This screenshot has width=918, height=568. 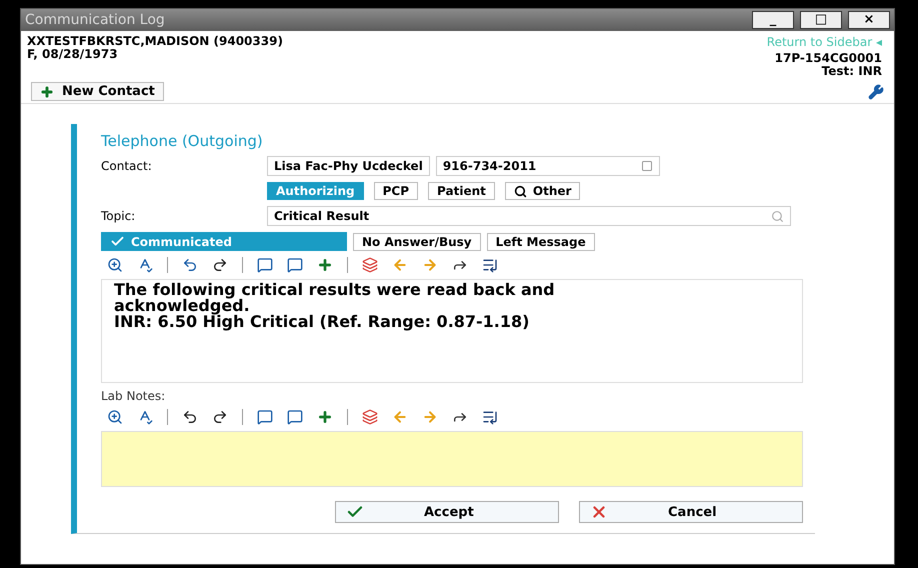 I want to click on accept-button: Accept, so click(x=447, y=512).